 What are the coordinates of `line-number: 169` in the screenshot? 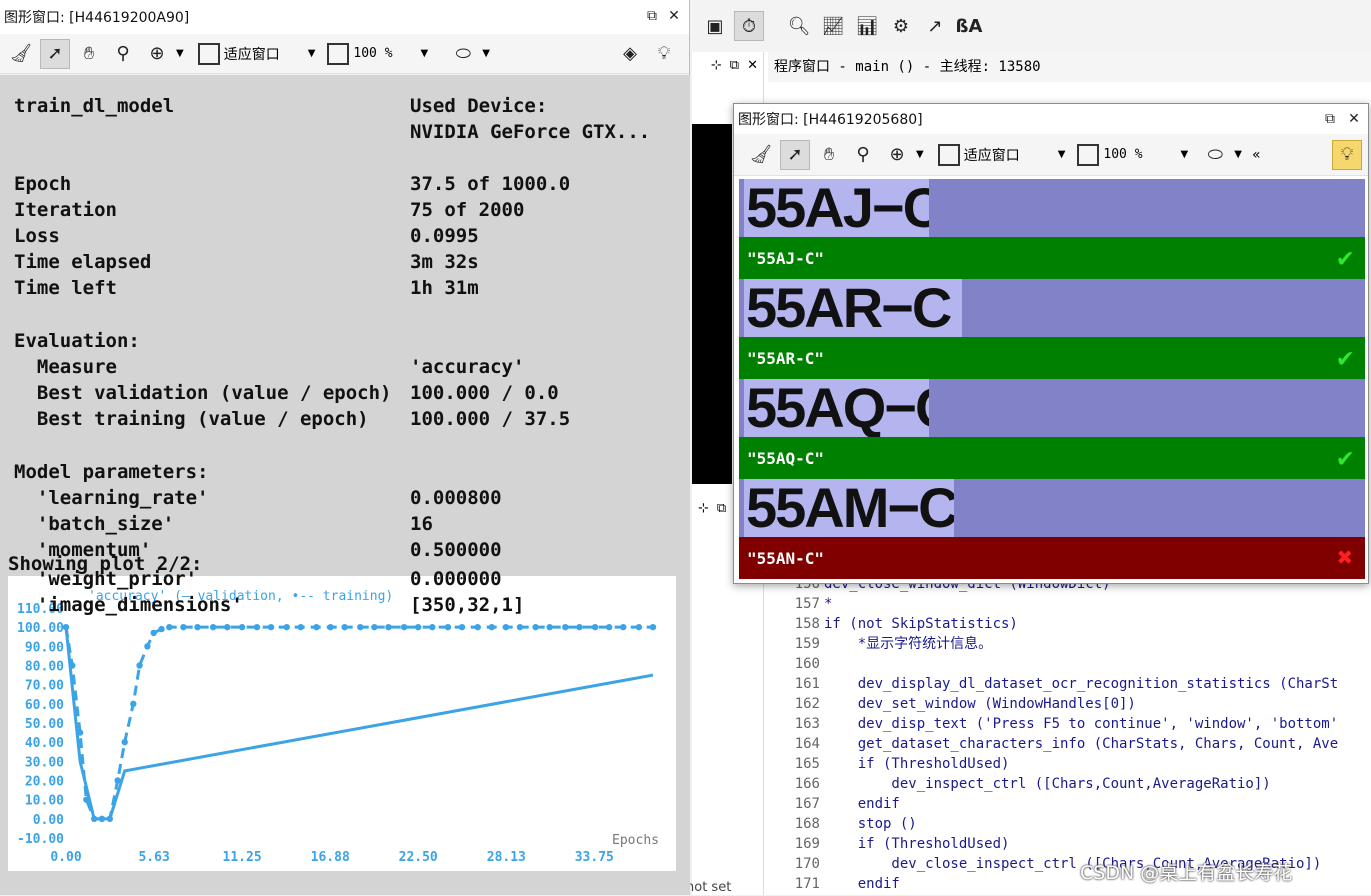 It's located at (807, 844).